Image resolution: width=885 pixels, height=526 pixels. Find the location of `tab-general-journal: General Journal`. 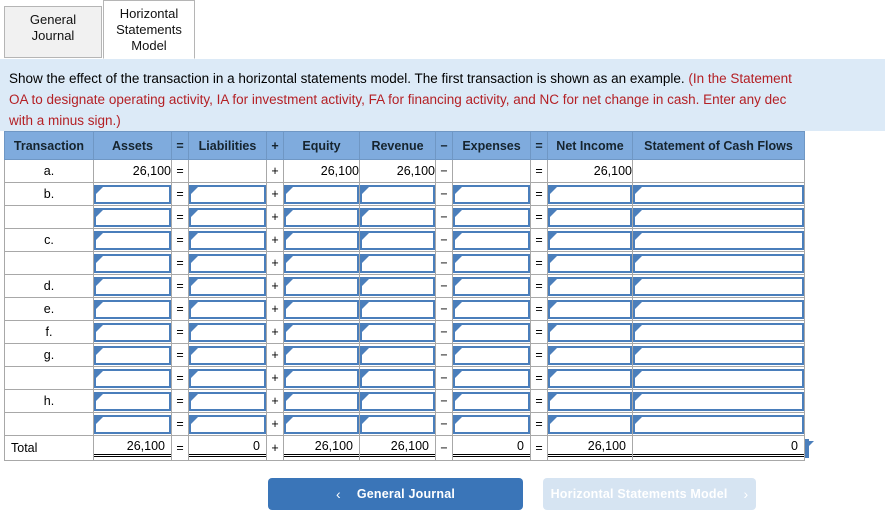

tab-general-journal: General Journal is located at coordinates (53, 32).